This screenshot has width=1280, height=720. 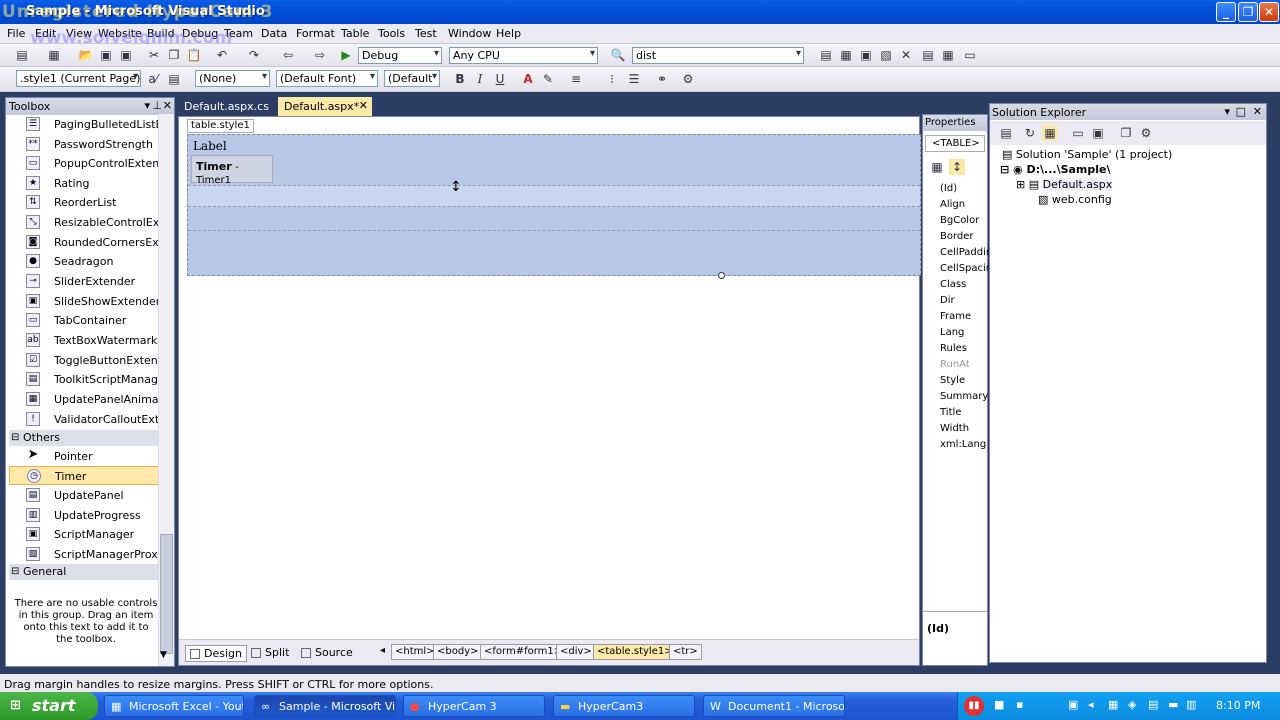 I want to click on property-summary: Summary, so click(x=964, y=396).